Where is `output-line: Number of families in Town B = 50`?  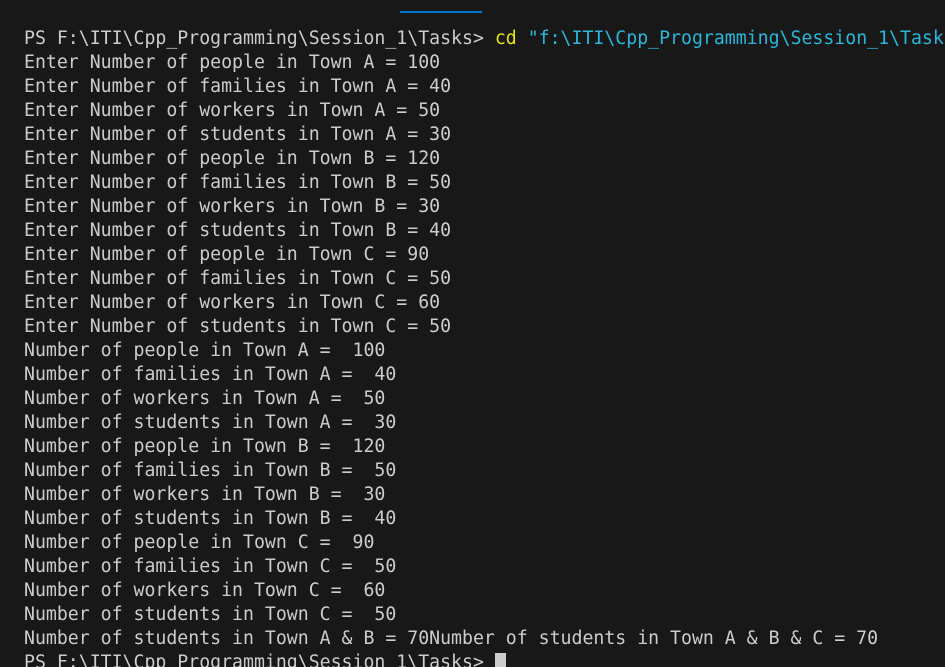
output-line: Number of families in Town B = 50 is located at coordinates (210, 470).